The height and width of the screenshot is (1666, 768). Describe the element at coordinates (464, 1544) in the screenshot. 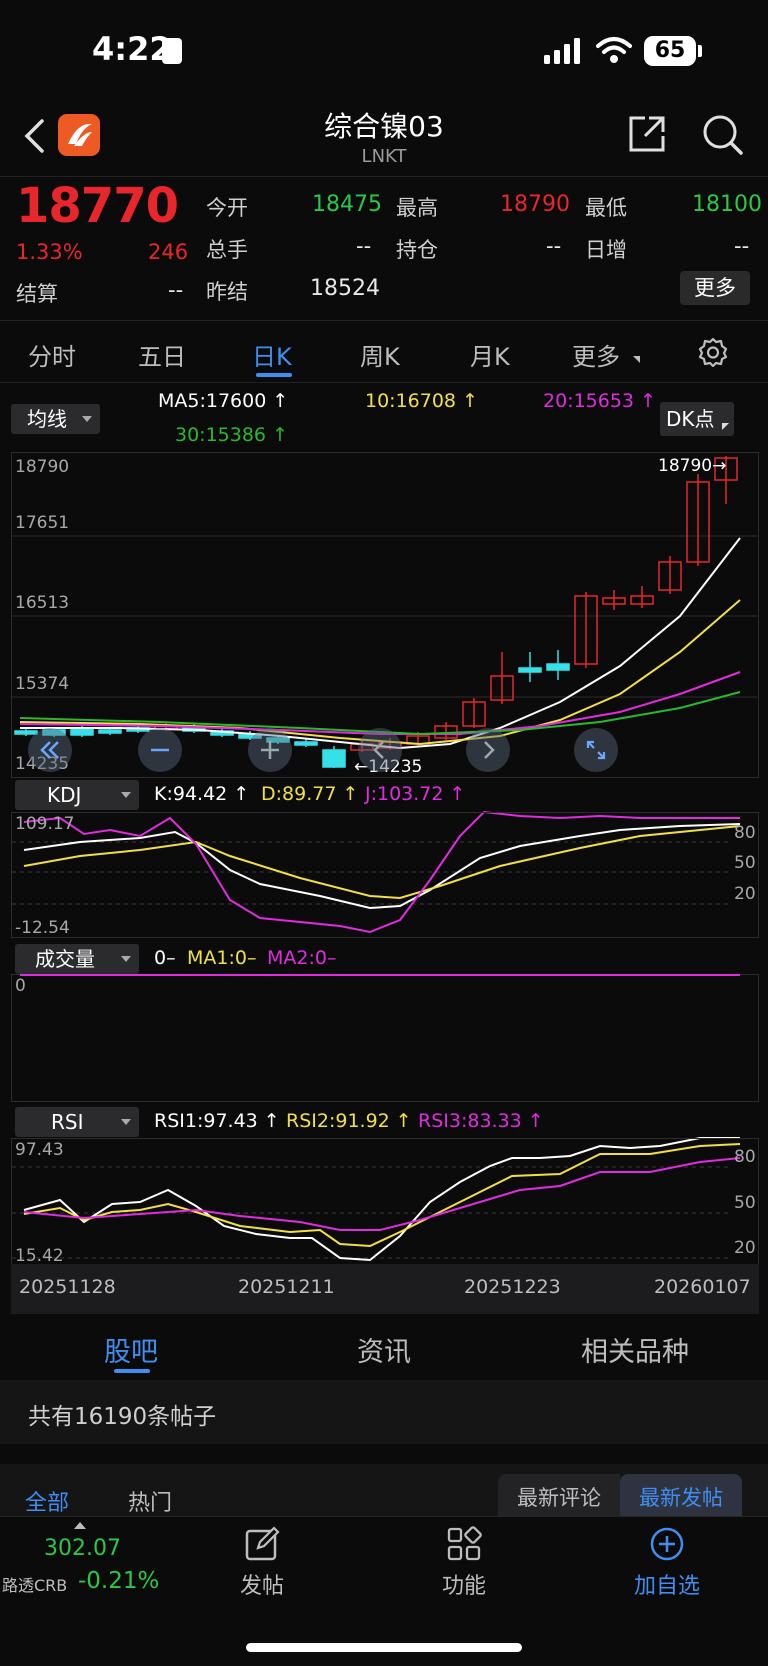

I see `functions-icon` at that location.